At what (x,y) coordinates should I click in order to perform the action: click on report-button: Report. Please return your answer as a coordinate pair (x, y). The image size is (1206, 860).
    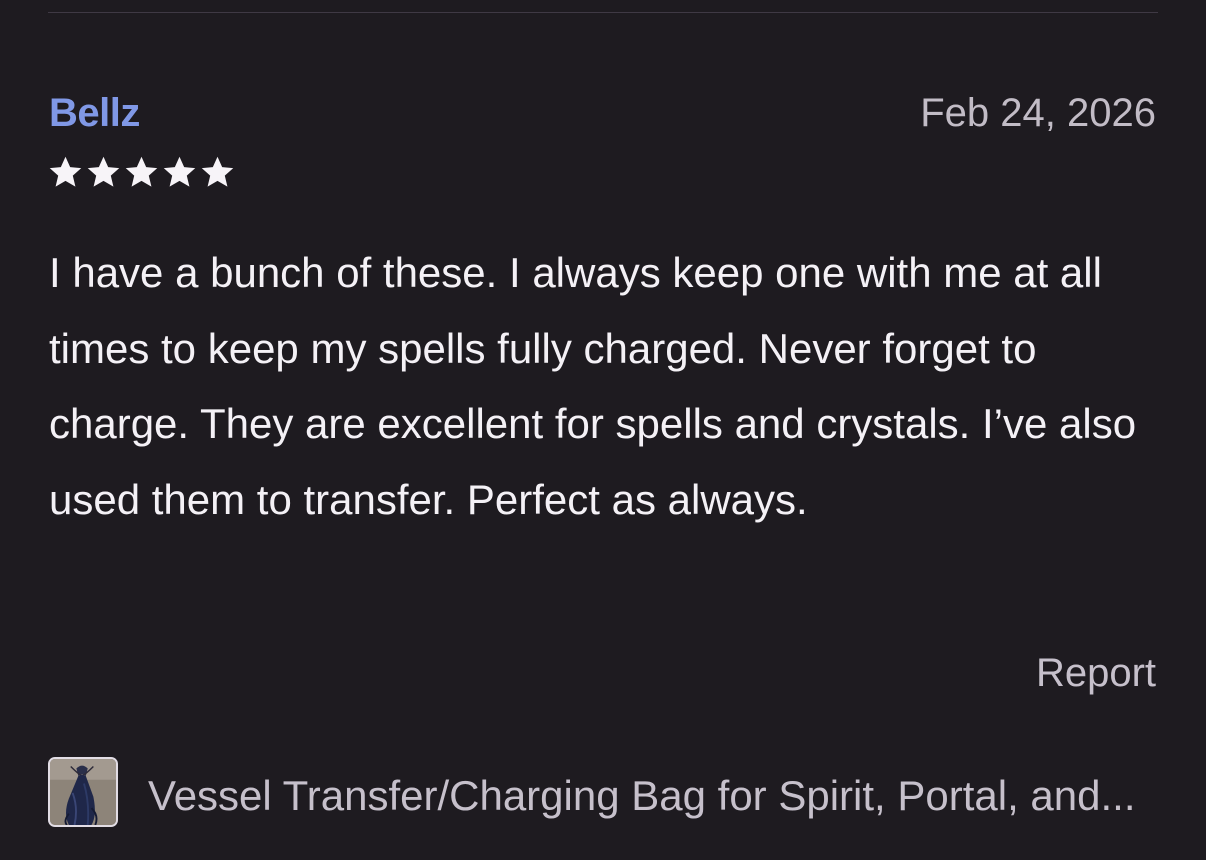
    Looking at the image, I should click on (1096, 673).